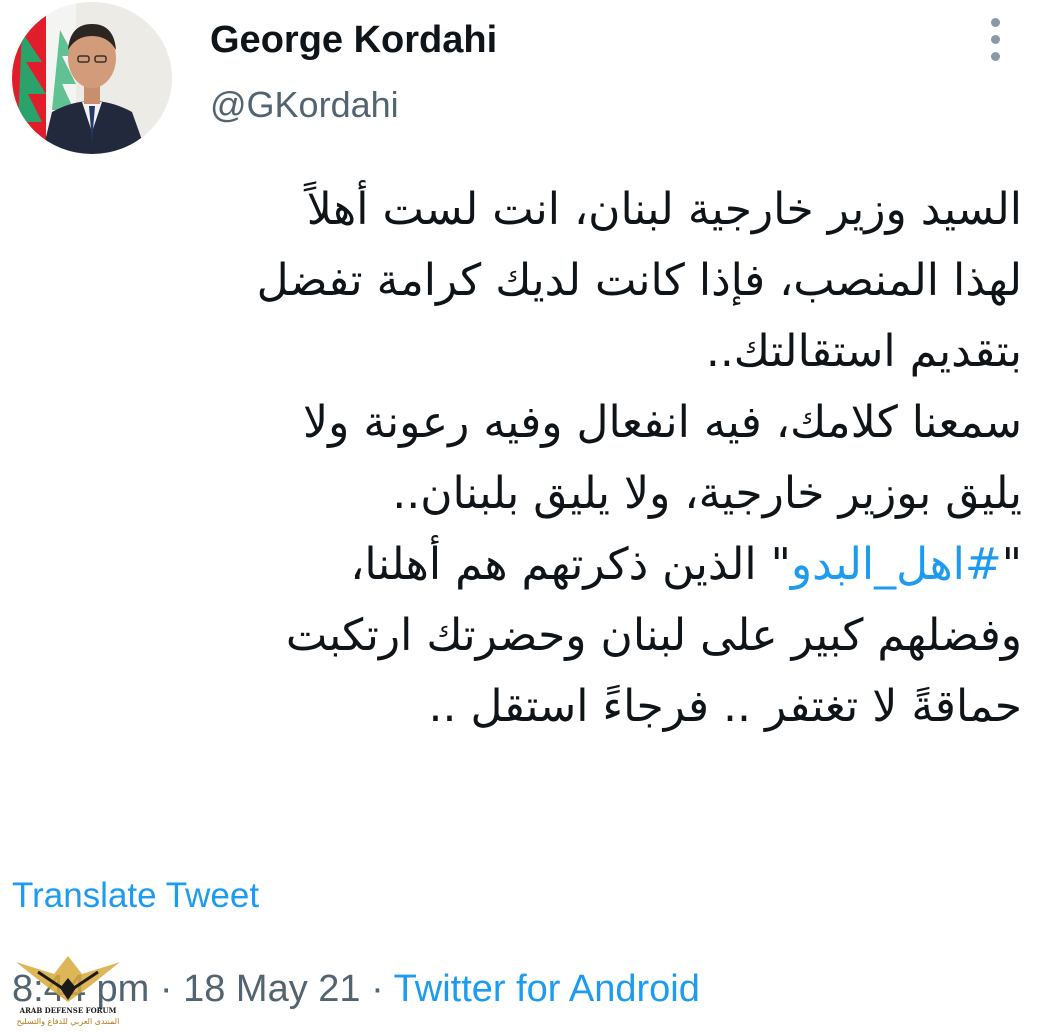  What do you see at coordinates (896, 564) in the screenshot?
I see `hashtag-link: #اهل_البدو` at bounding box center [896, 564].